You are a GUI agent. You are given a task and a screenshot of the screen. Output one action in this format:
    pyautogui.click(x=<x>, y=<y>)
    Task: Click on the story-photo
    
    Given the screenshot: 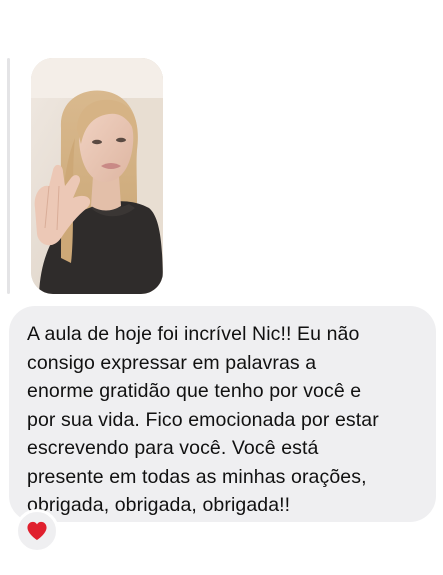 What is the action you would take?
    pyautogui.click(x=97, y=176)
    